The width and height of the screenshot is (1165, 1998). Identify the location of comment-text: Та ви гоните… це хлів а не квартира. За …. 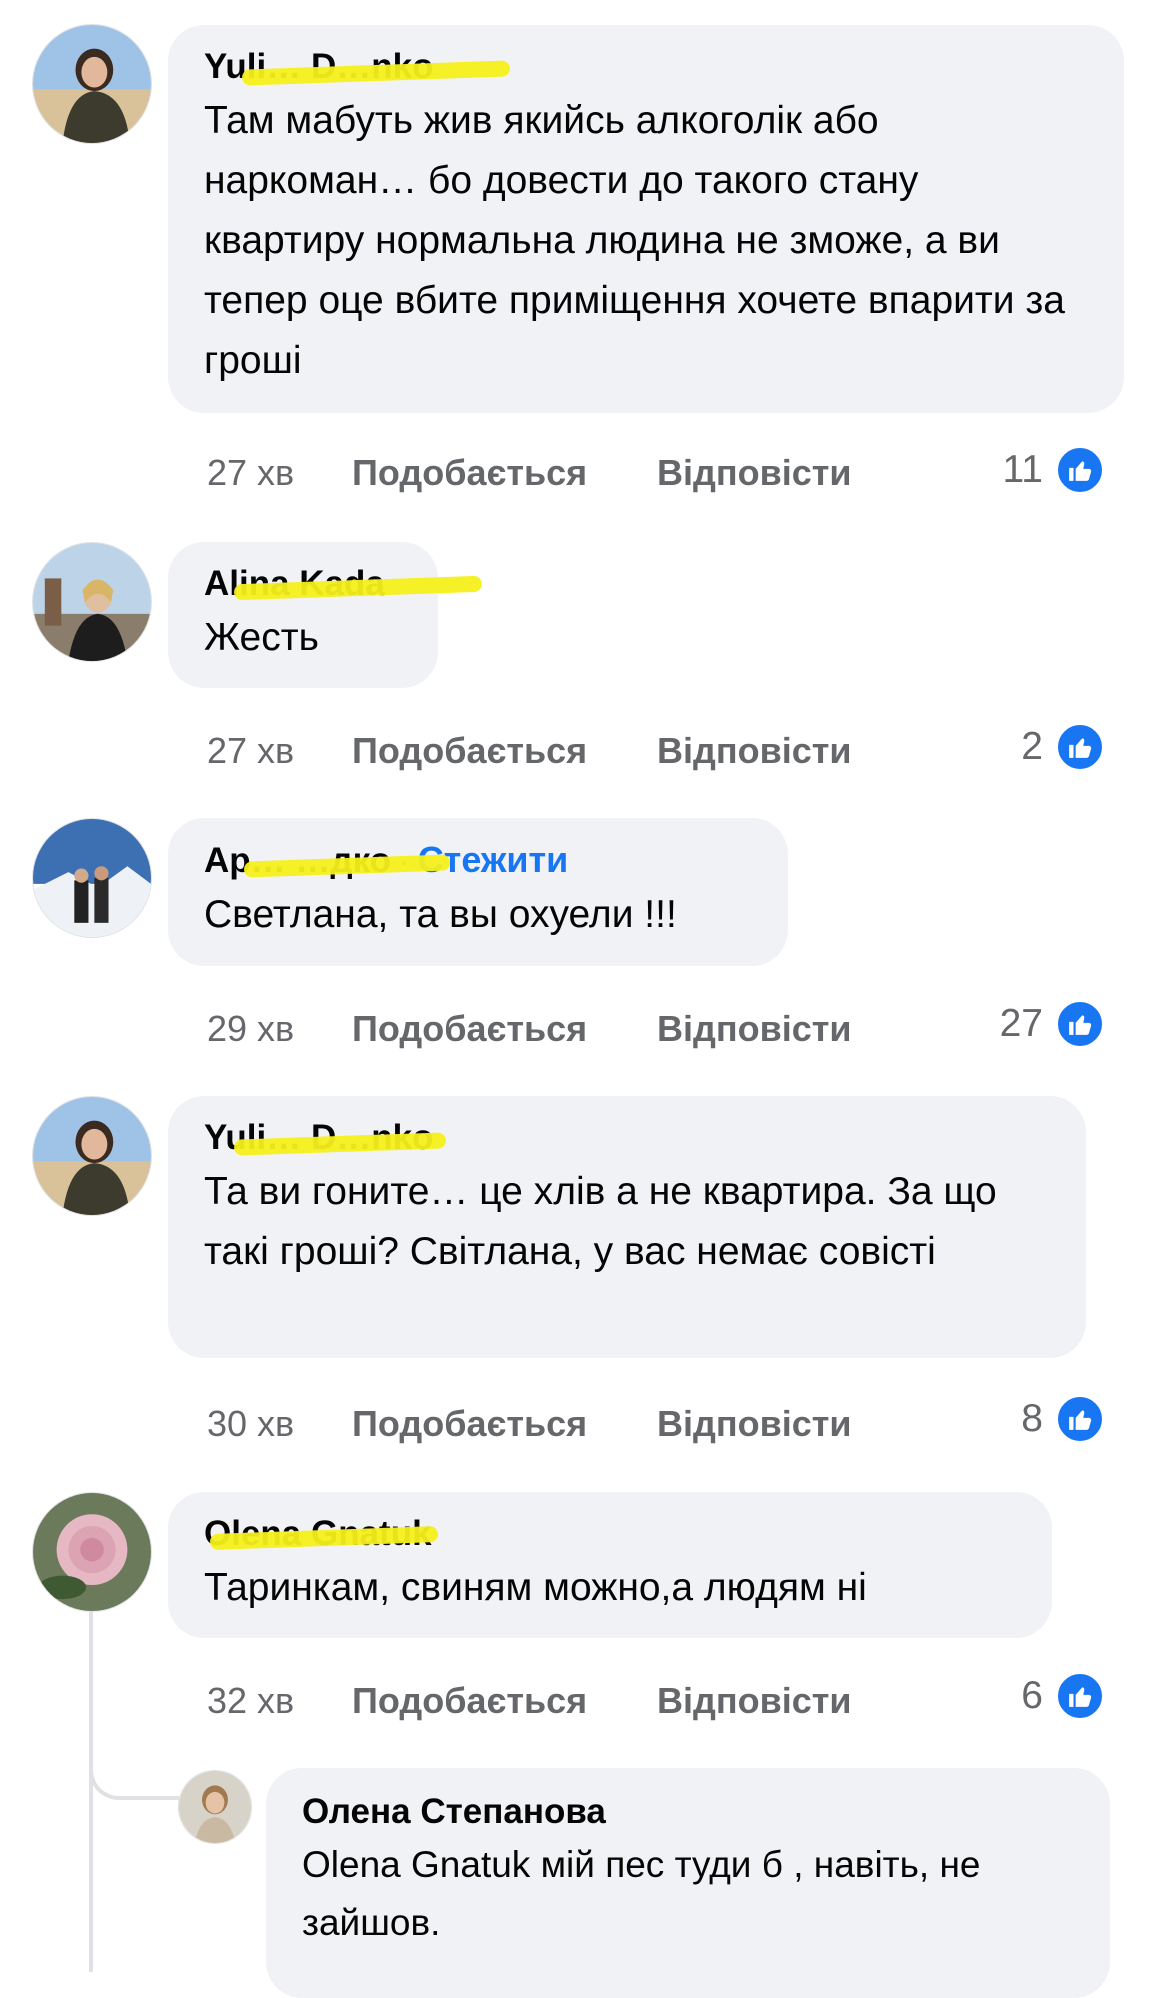
(600, 1221).